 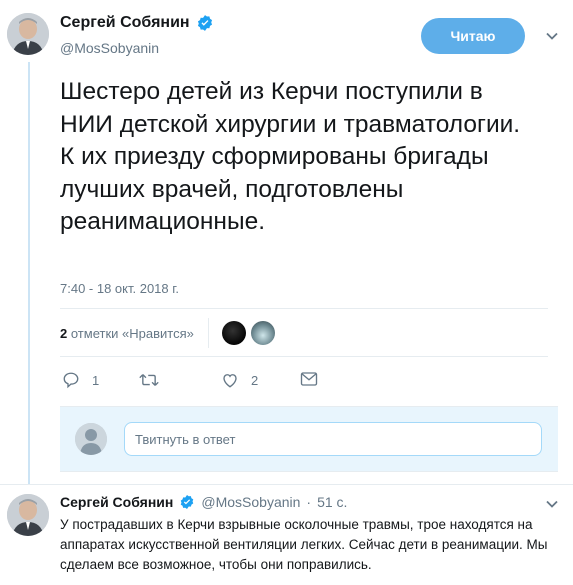 What do you see at coordinates (208, 333) in the screenshot?
I see `divider-vertical` at bounding box center [208, 333].